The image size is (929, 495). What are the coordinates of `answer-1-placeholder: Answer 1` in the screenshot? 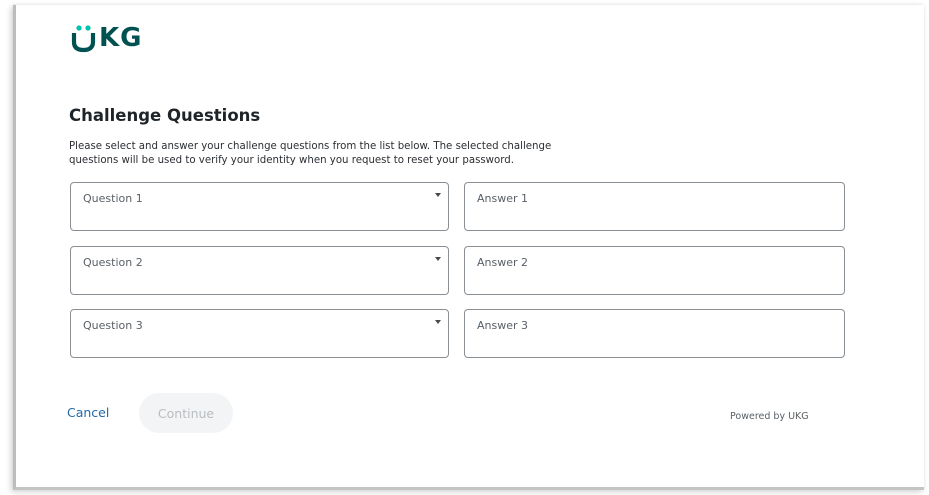 It's located at (503, 198).